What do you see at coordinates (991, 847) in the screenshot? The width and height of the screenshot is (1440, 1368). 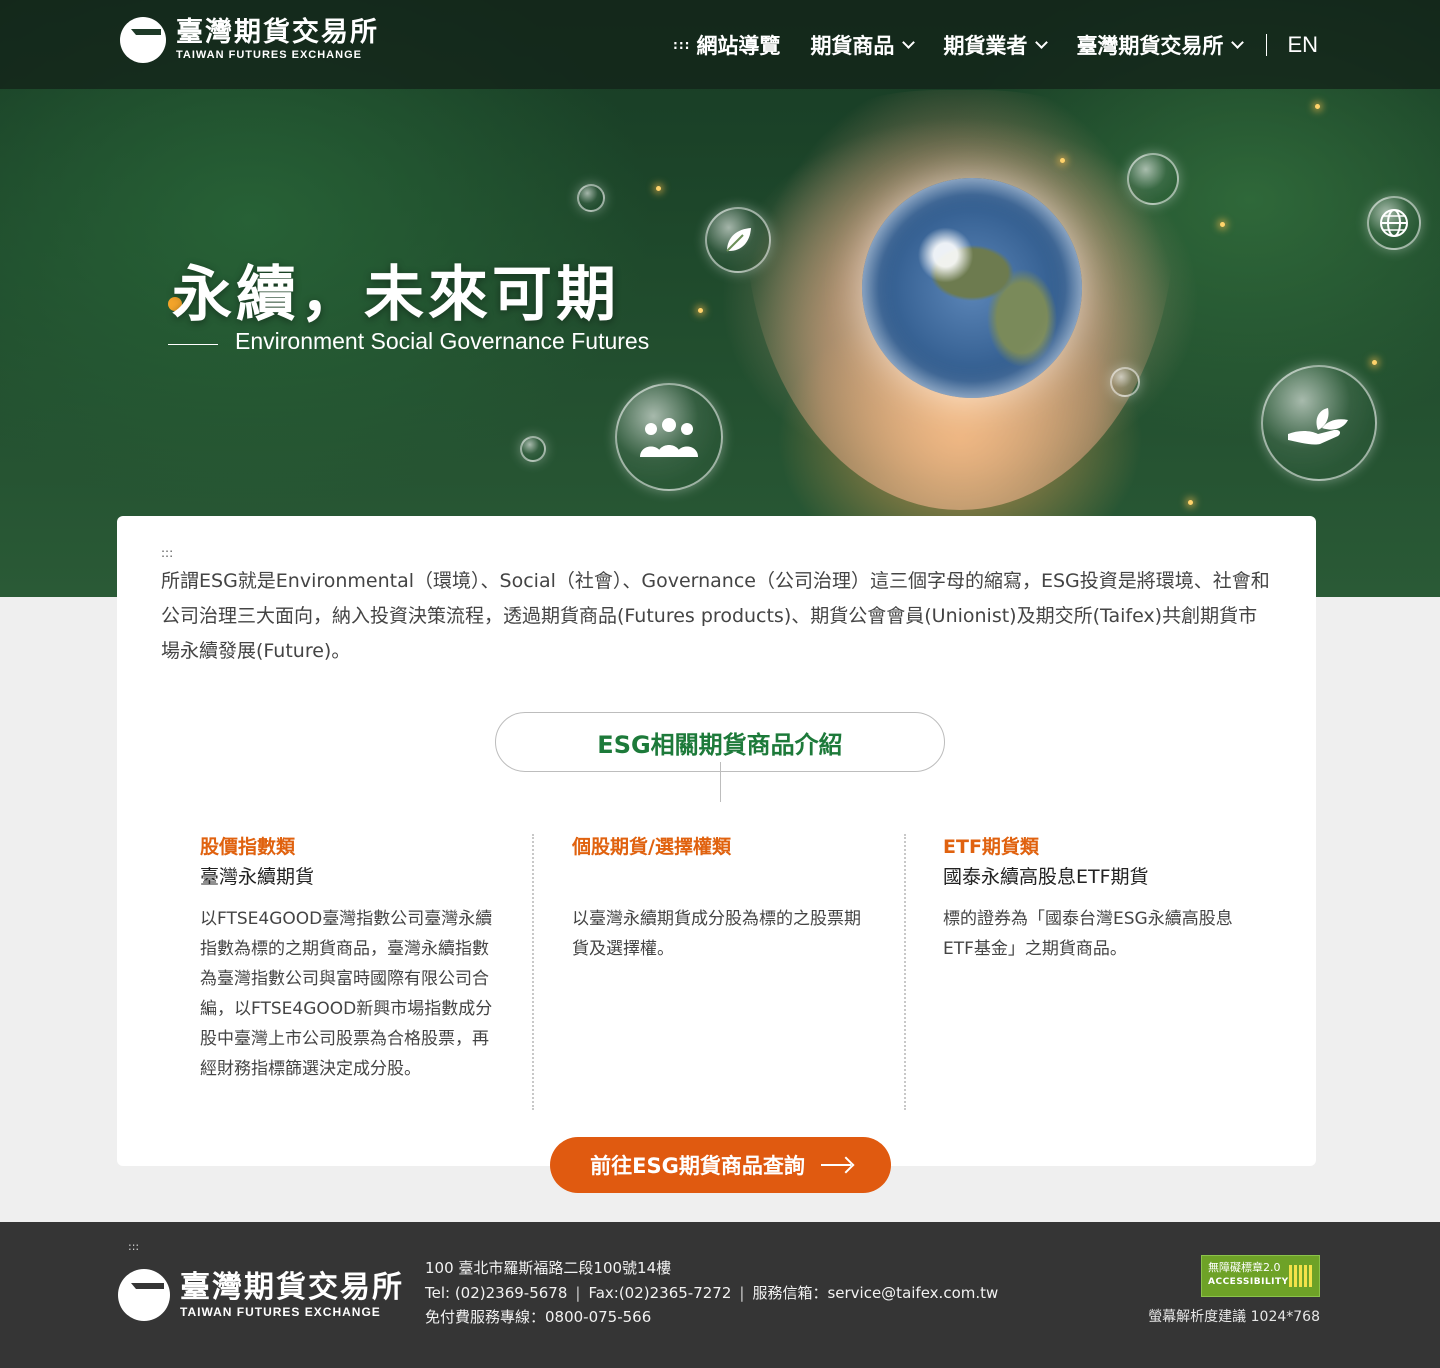 I see `product-category: ETF期貨類` at bounding box center [991, 847].